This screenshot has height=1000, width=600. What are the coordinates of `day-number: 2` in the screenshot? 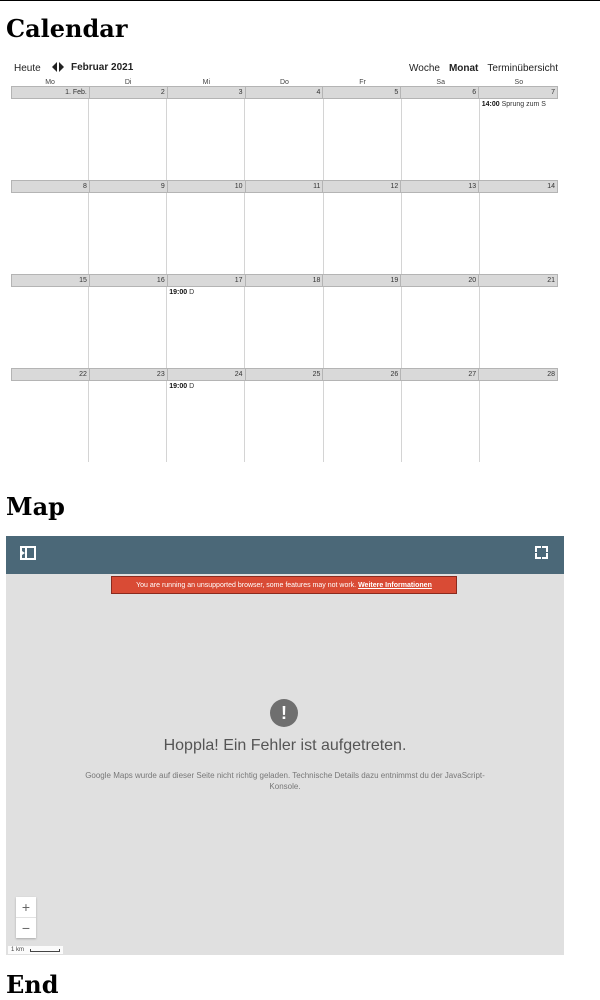 It's located at (129, 92).